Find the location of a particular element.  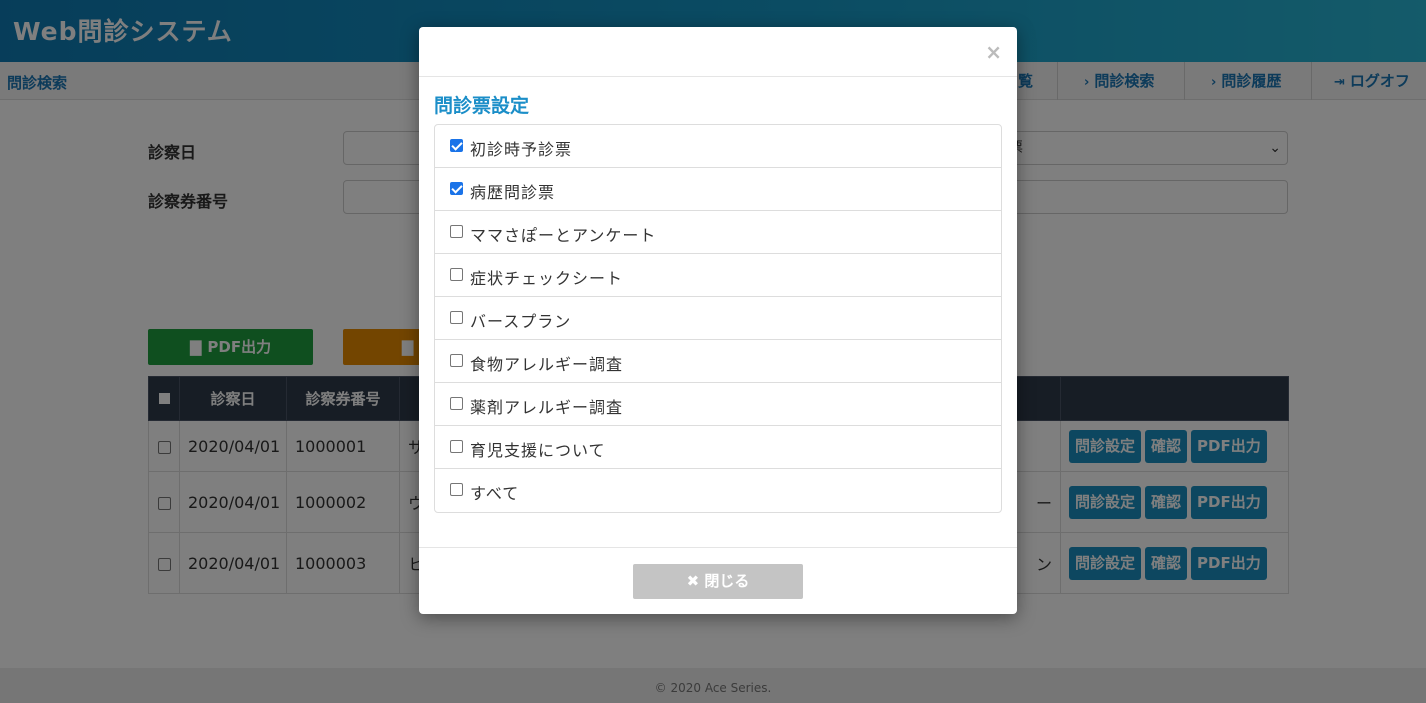

option-label: 症状チェックシート is located at coordinates (547, 278).